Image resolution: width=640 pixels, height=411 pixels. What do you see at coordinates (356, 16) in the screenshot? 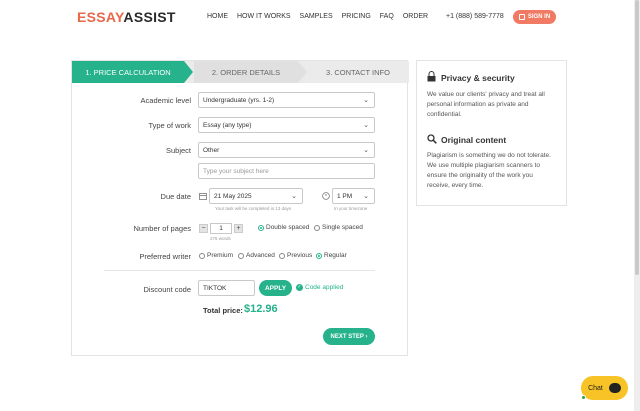
I see `nav-pricing: PRICING` at bounding box center [356, 16].